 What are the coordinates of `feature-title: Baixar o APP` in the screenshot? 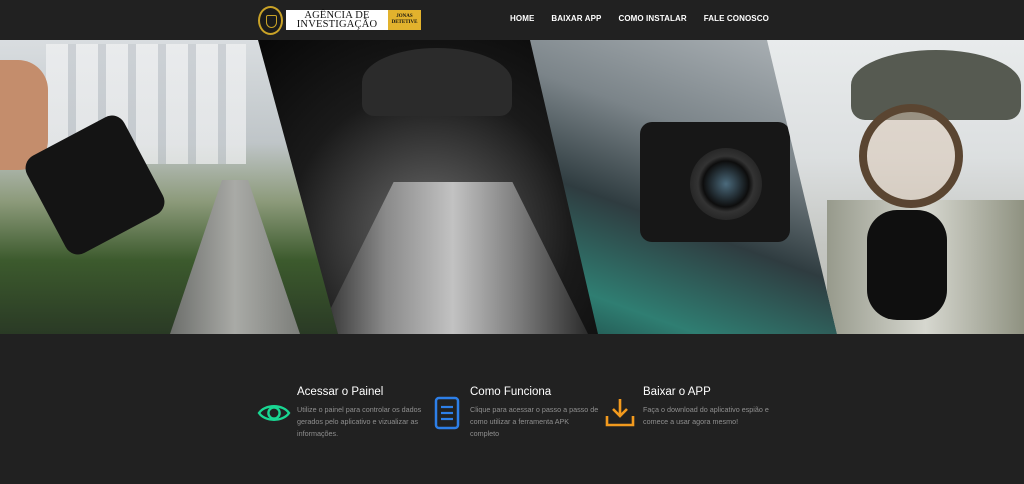 It's located at (677, 392).